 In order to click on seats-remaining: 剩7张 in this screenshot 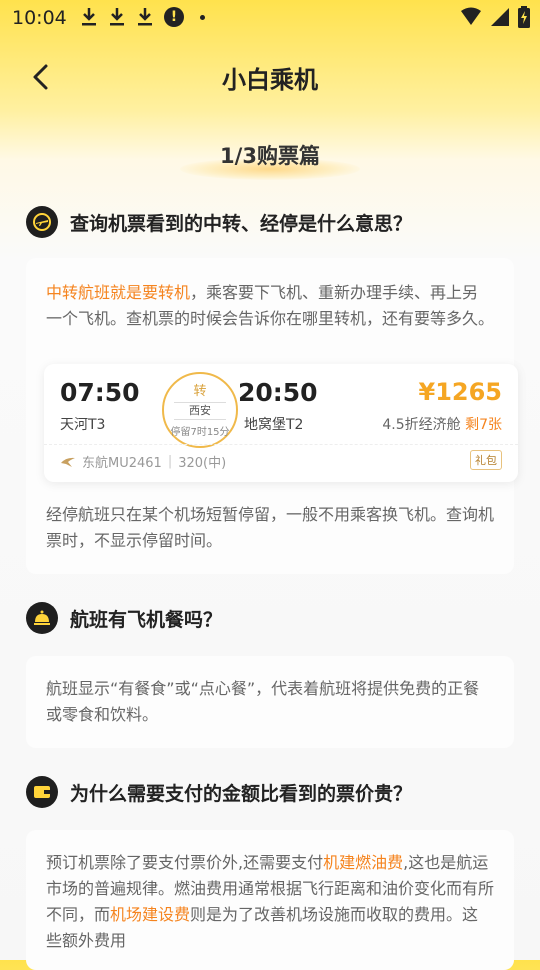, I will do `click(483, 425)`.